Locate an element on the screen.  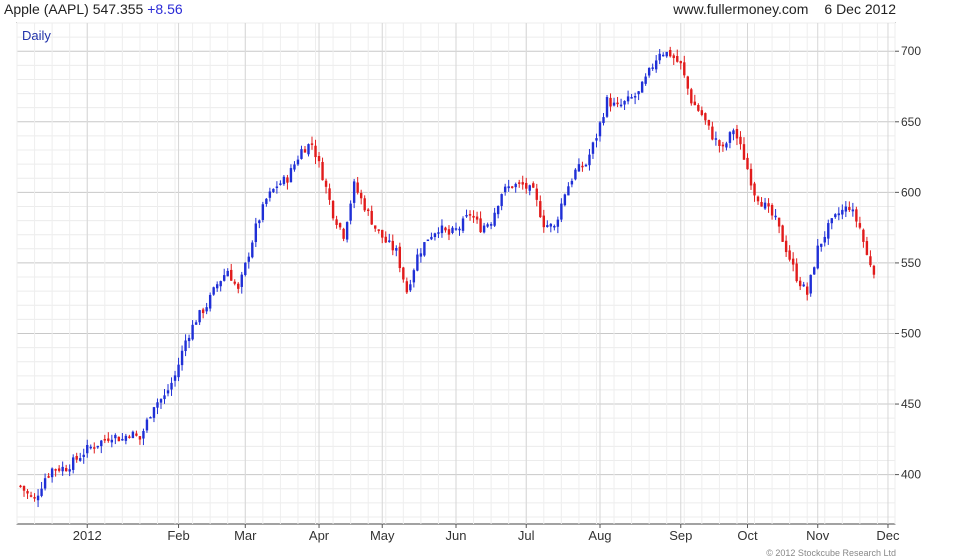
copyright-notice: © 2012 Stockcube Research Ltd is located at coordinates (831, 553).